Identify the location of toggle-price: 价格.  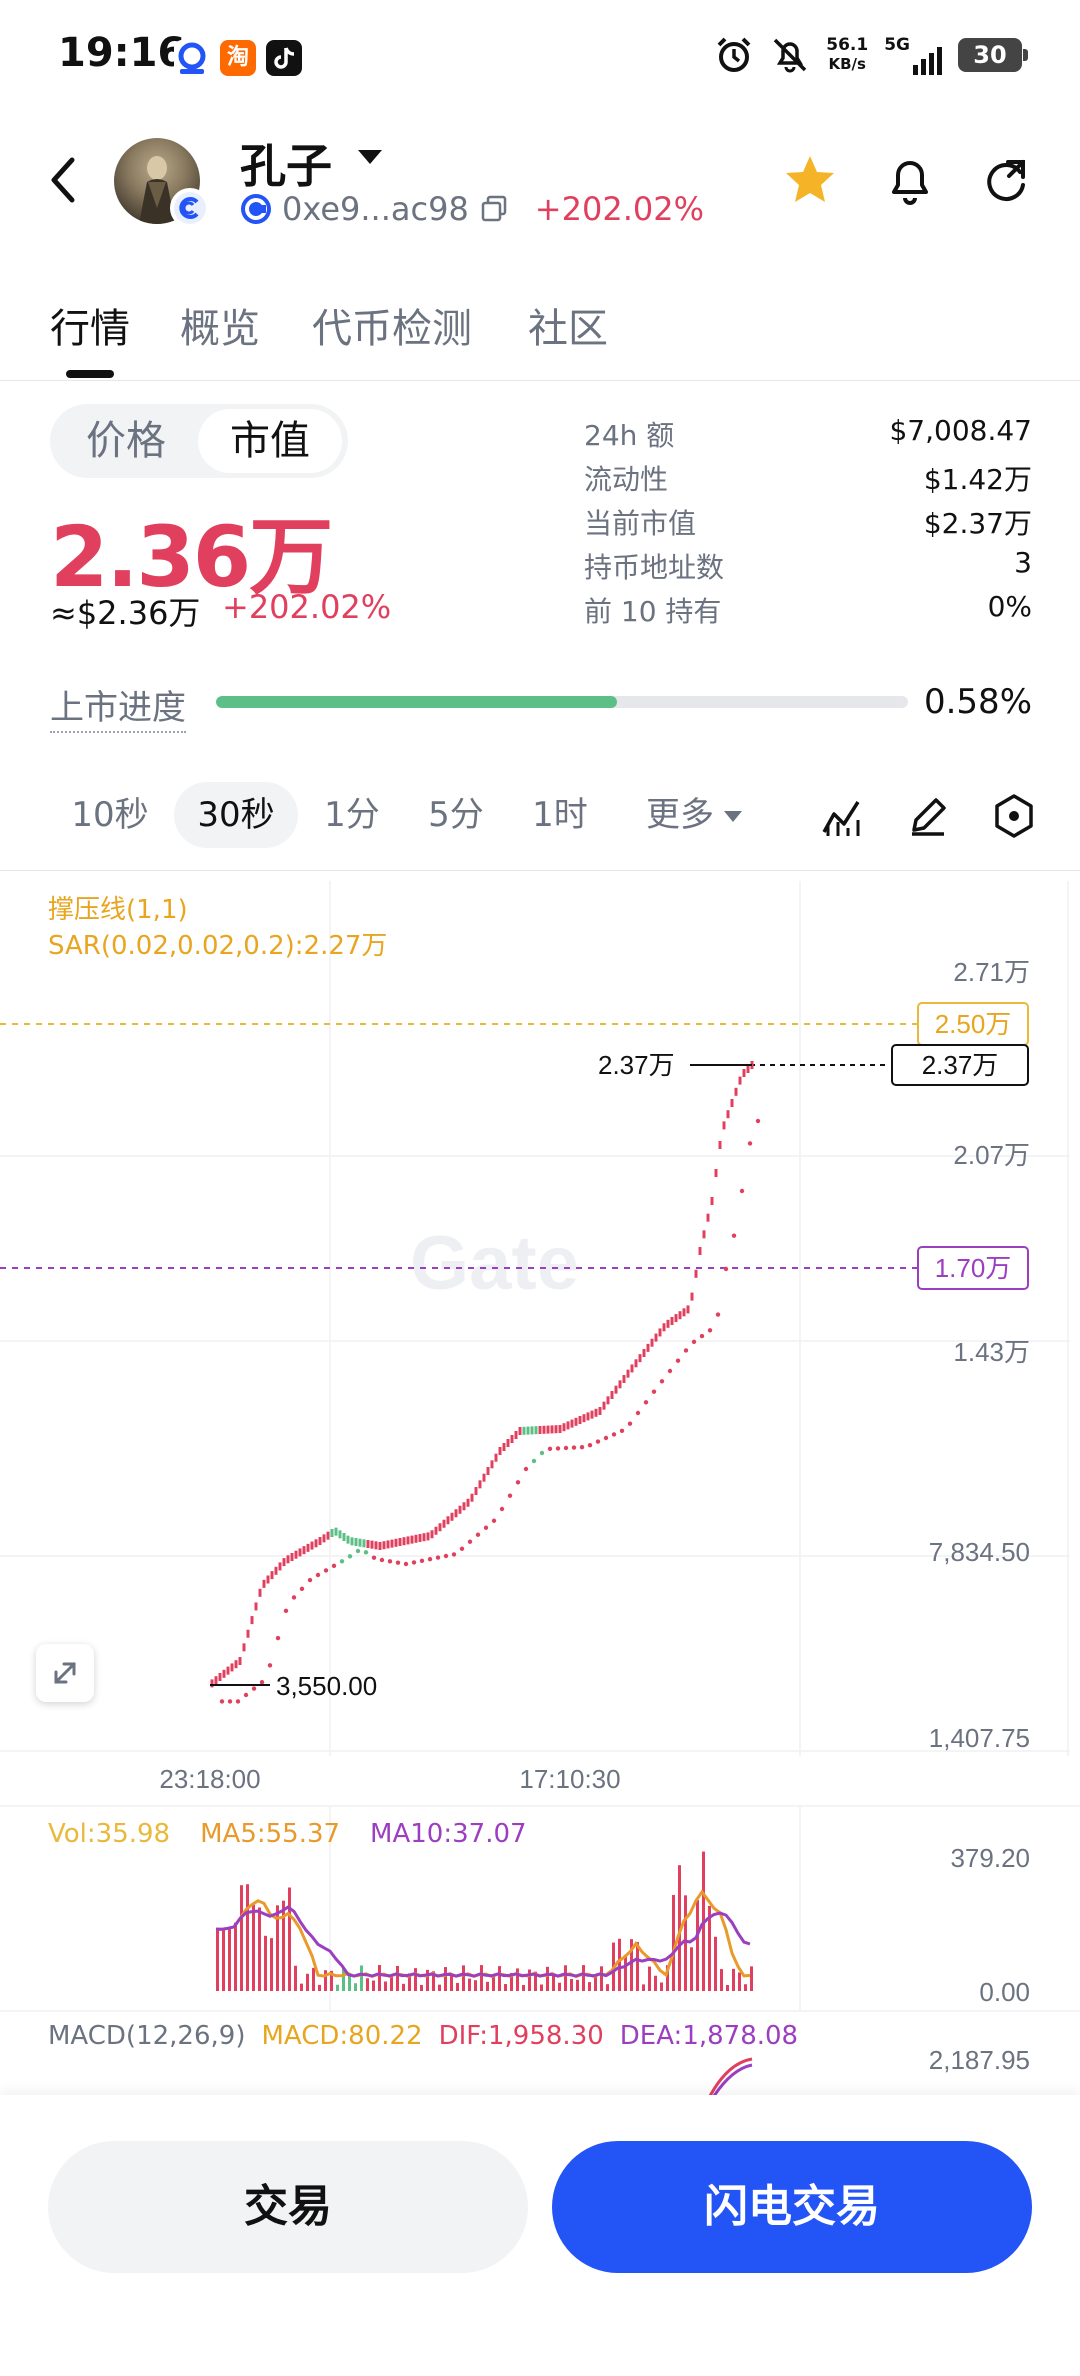
(126, 441).